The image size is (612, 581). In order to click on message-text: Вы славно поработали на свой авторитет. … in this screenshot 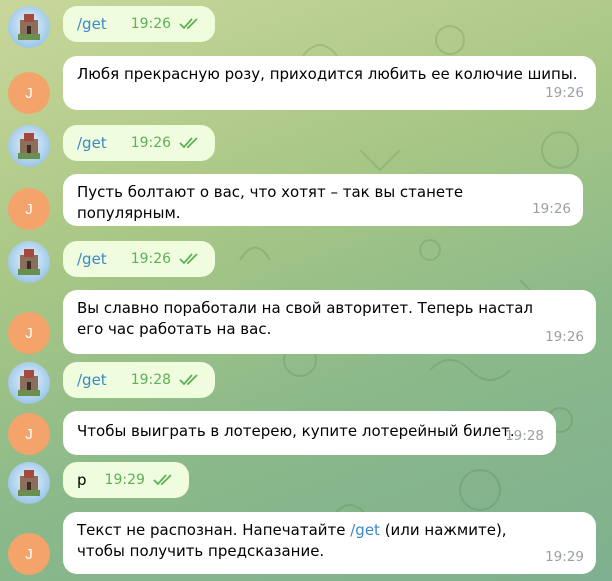, I will do `click(305, 318)`.